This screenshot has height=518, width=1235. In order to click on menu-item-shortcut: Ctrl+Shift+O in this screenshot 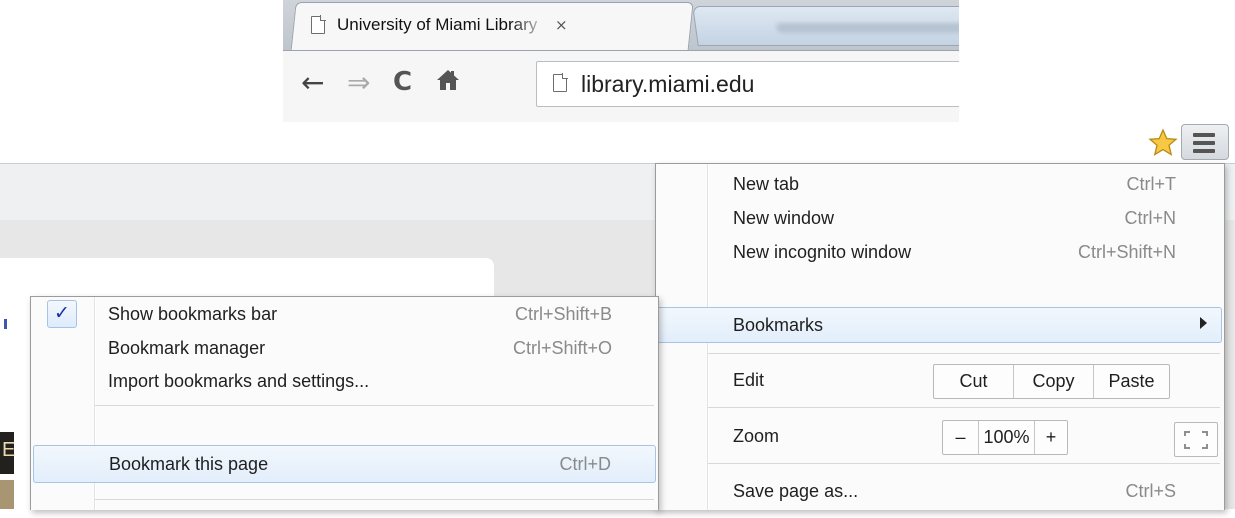, I will do `click(562, 348)`.